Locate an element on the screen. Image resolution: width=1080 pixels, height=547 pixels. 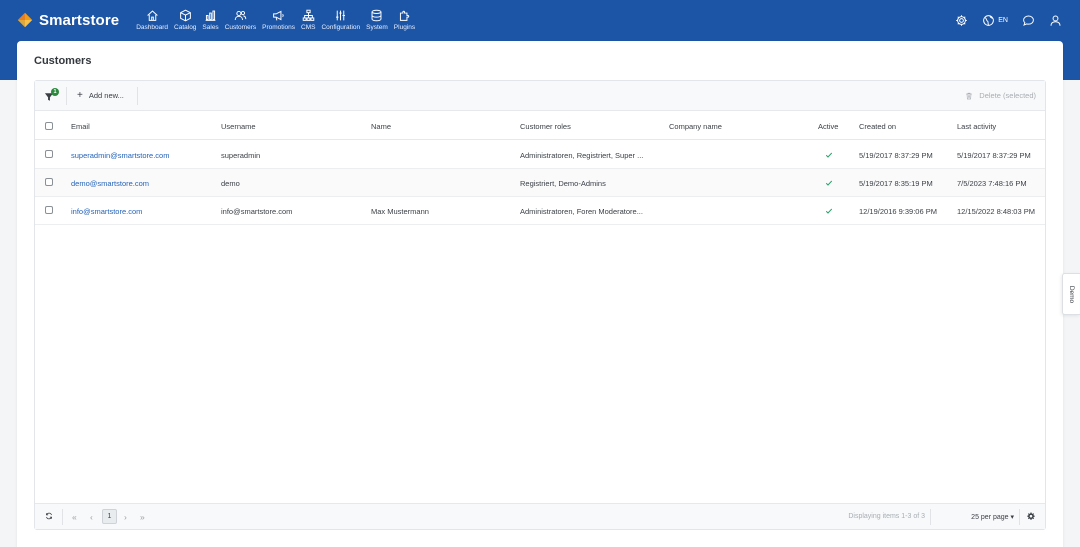
last-page-button: » is located at coordinates (142, 517).